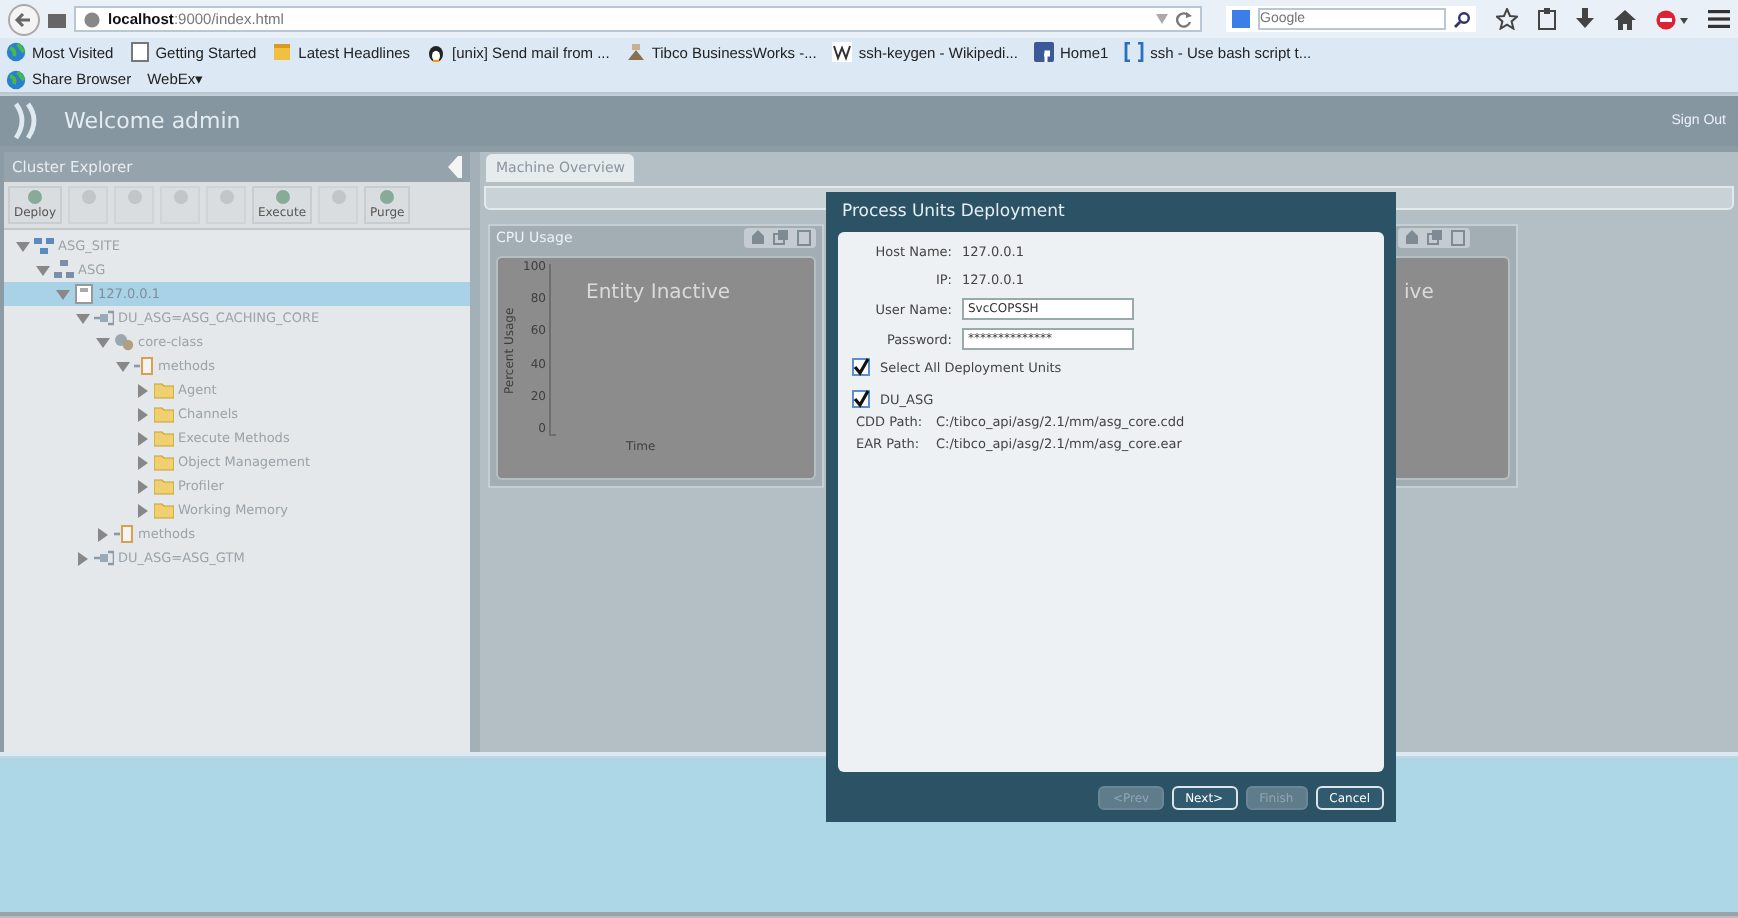 The width and height of the screenshot is (1738, 918). I want to click on server-icon, so click(84, 294).